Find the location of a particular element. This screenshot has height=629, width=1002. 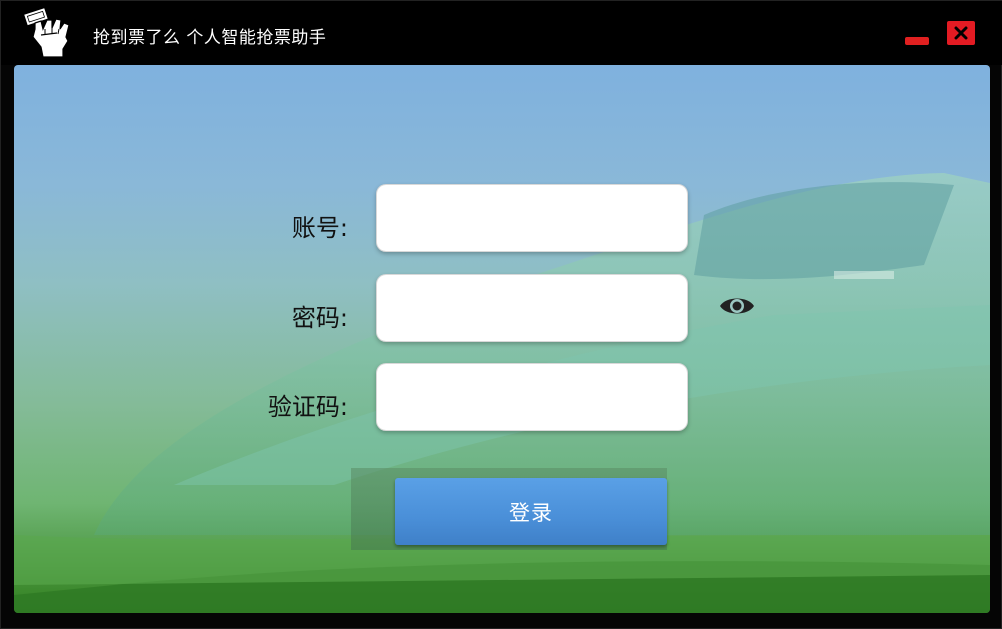

login-button: 登录 is located at coordinates (531, 511).